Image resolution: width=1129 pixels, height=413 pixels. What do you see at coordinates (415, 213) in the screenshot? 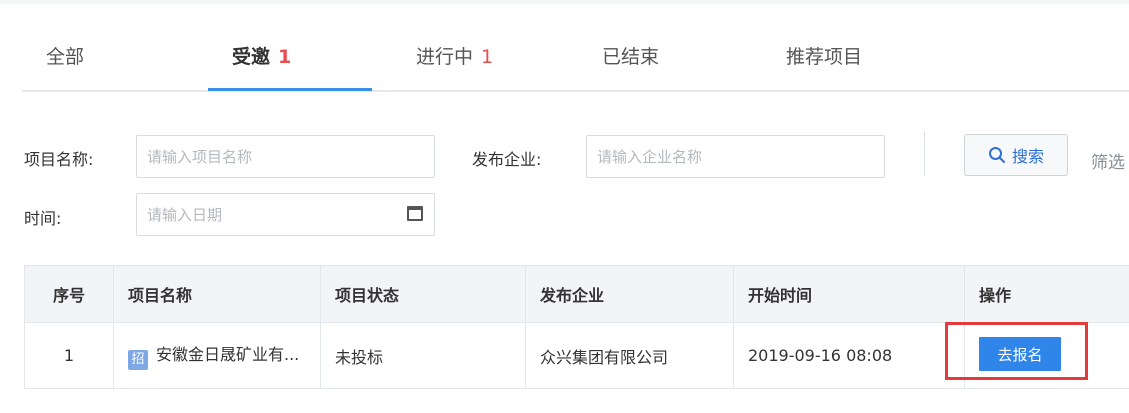
I see `calendar-icon` at bounding box center [415, 213].